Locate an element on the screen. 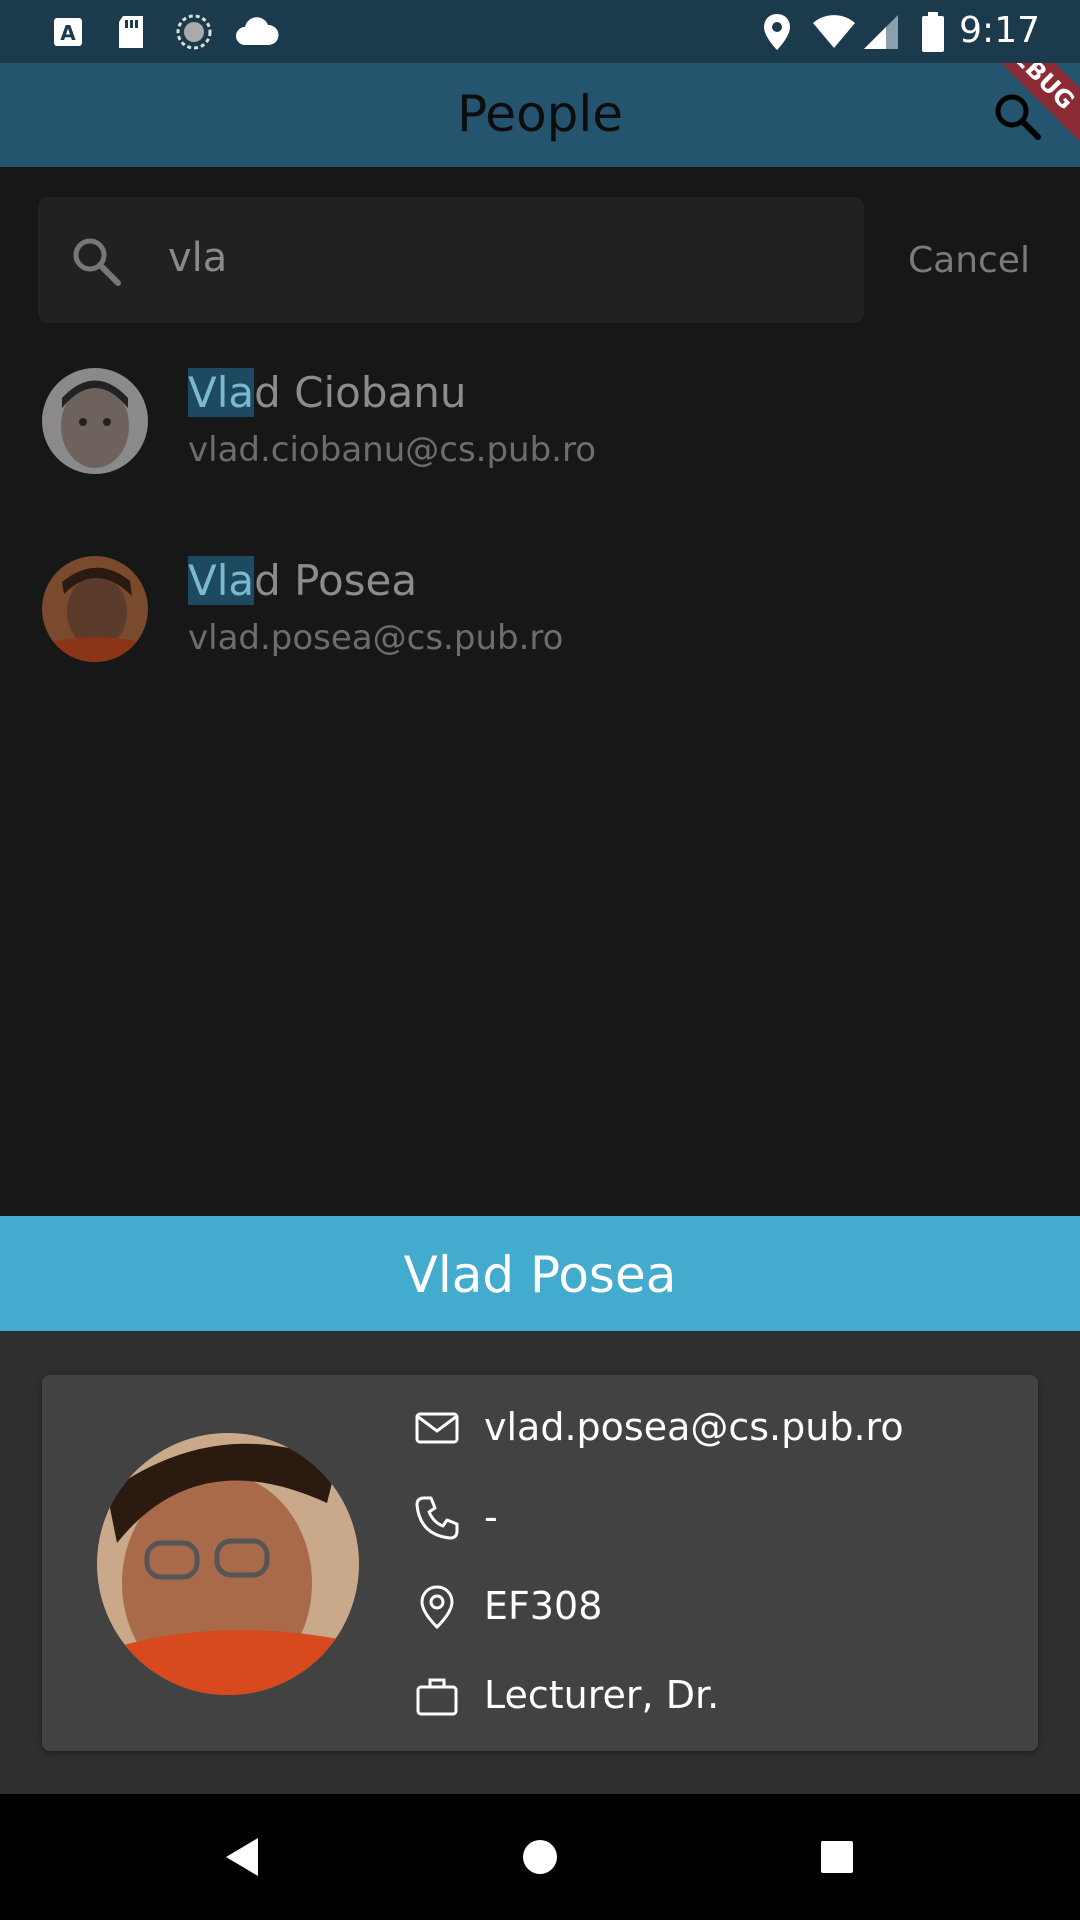 The height and width of the screenshot is (1920, 1080). battery-icon is located at coordinates (933, 32).